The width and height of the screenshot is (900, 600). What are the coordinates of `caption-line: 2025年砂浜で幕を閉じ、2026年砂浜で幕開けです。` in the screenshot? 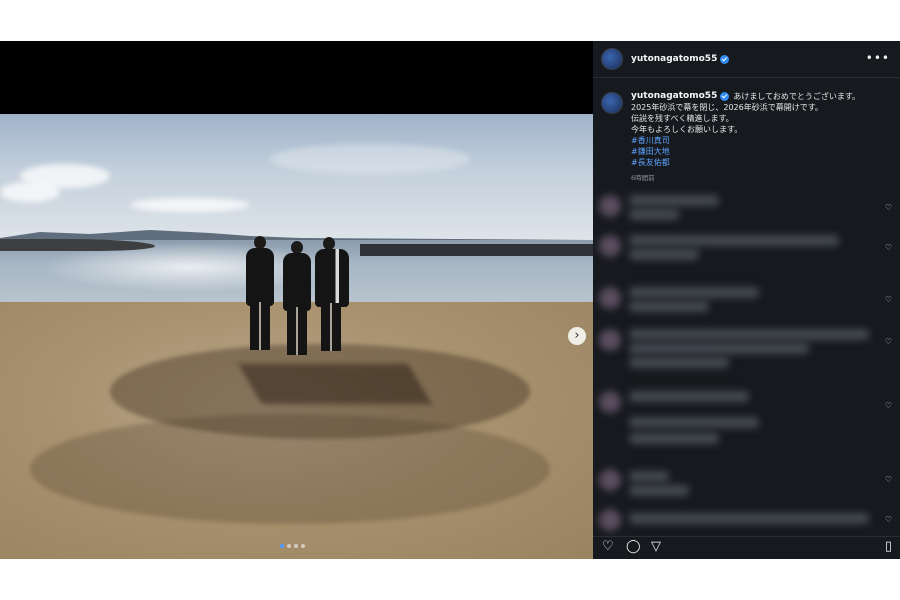 It's located at (727, 107).